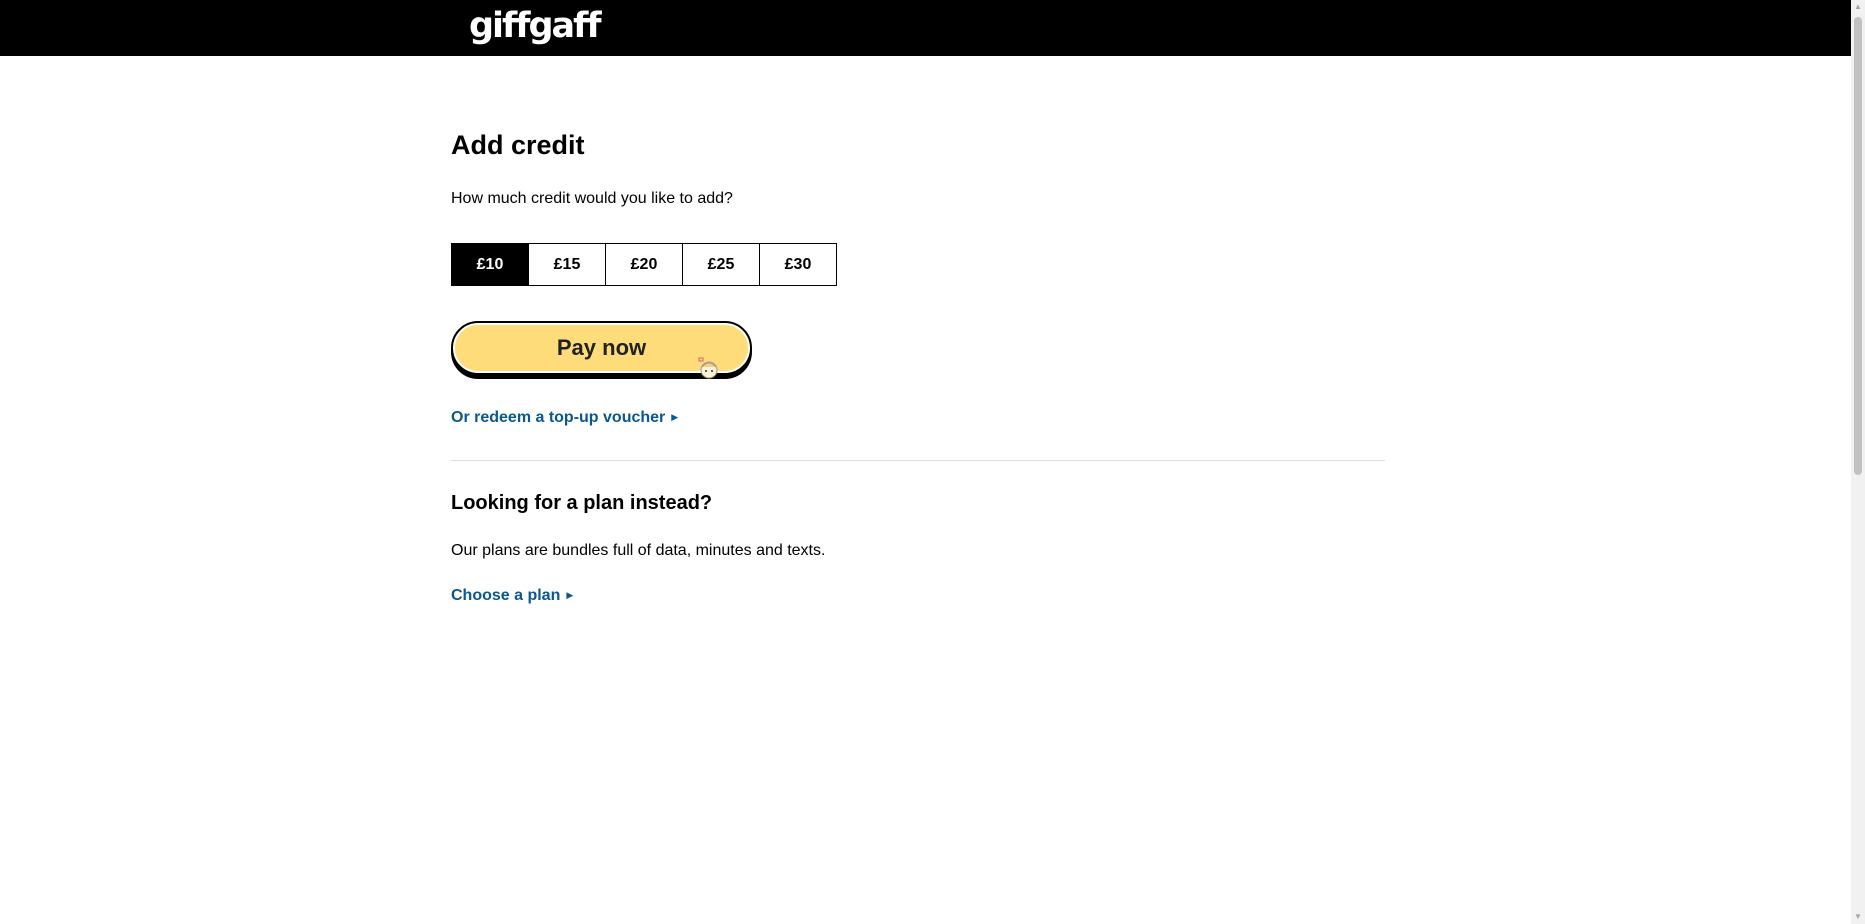 The image size is (1865, 924). What do you see at coordinates (720, 264) in the screenshot?
I see `amount-option-25: £25` at bounding box center [720, 264].